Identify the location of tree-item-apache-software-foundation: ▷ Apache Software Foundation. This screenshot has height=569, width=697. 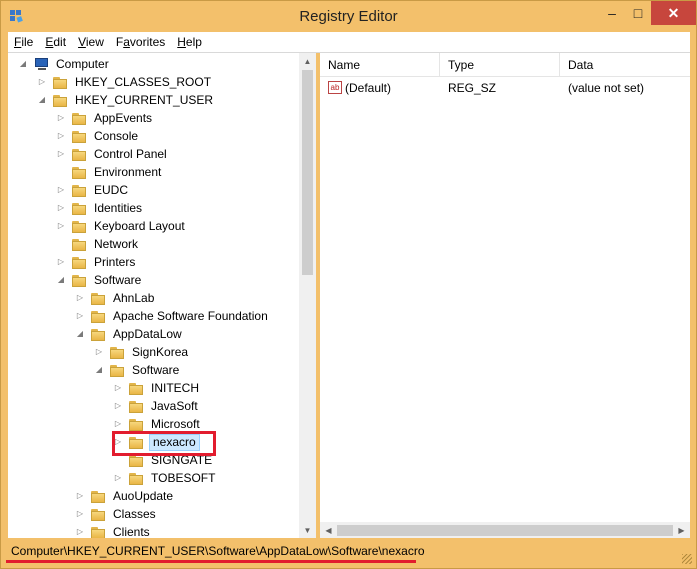
(172, 316).